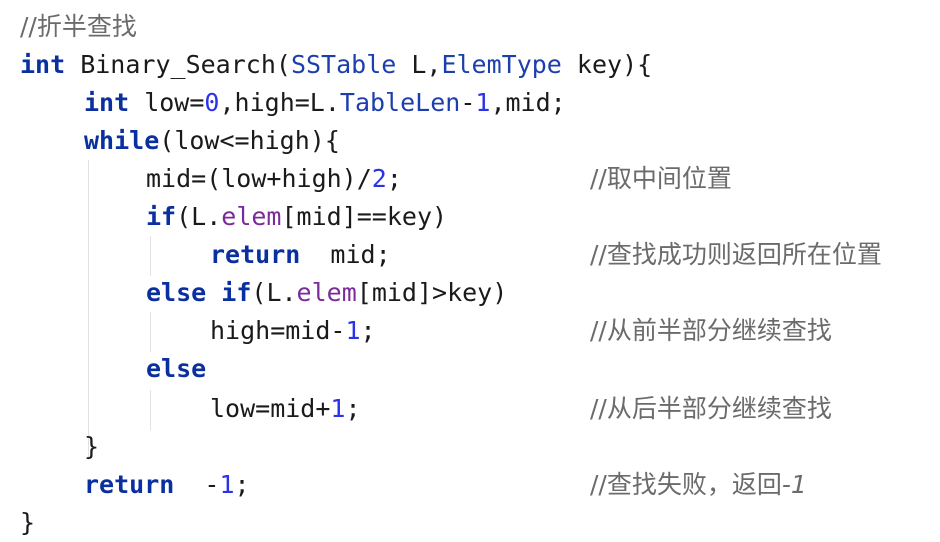 This screenshot has width=940, height=542. I want to click on code-line-12: }, so click(91, 447).